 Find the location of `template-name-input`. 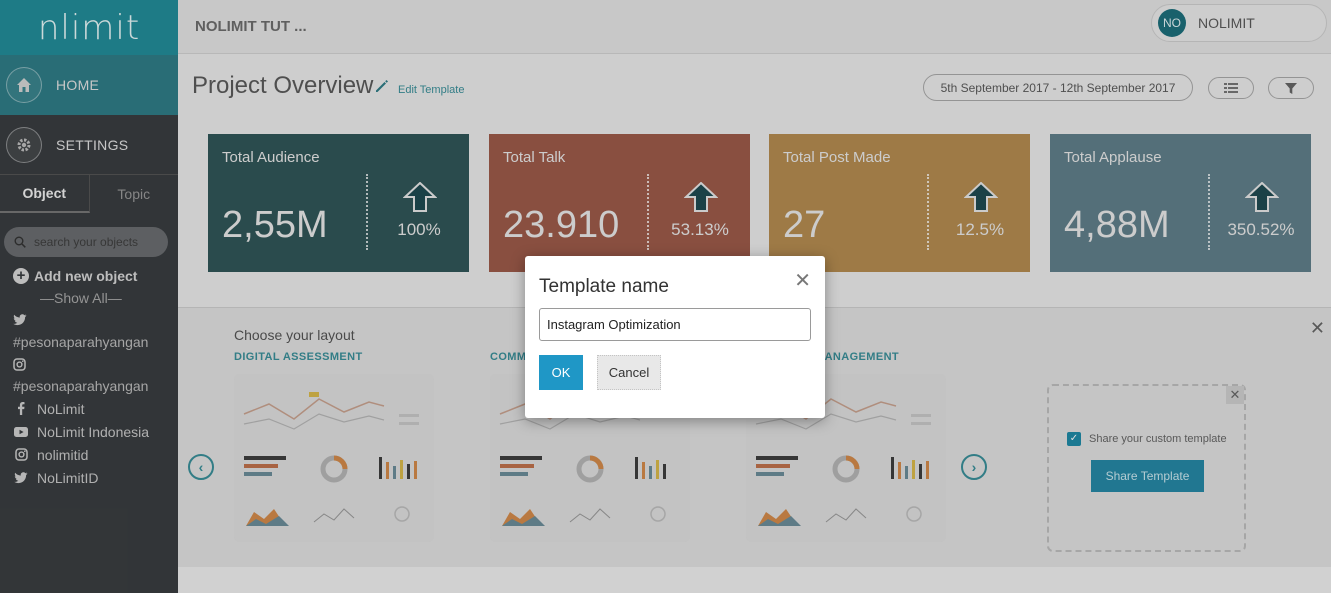

template-name-input is located at coordinates (675, 324).